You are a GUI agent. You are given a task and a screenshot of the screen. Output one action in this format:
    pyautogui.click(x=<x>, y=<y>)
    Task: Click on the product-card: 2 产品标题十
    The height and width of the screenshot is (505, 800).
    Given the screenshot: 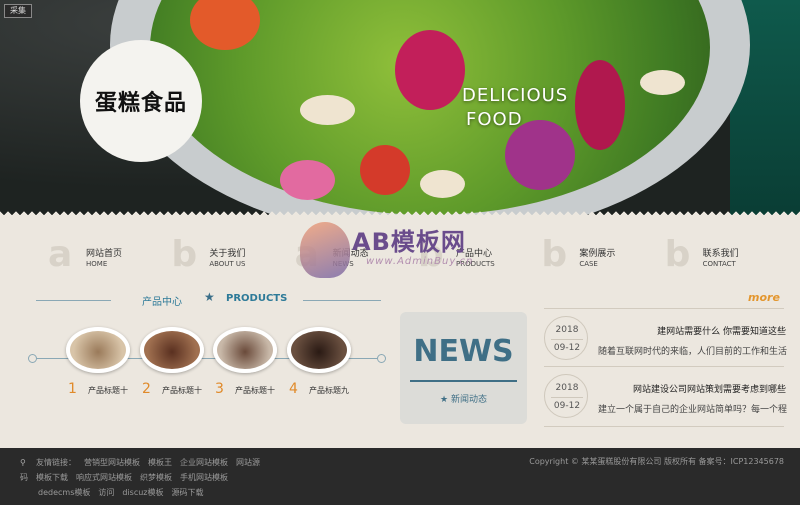 What is the action you would take?
    pyautogui.click(x=173, y=362)
    